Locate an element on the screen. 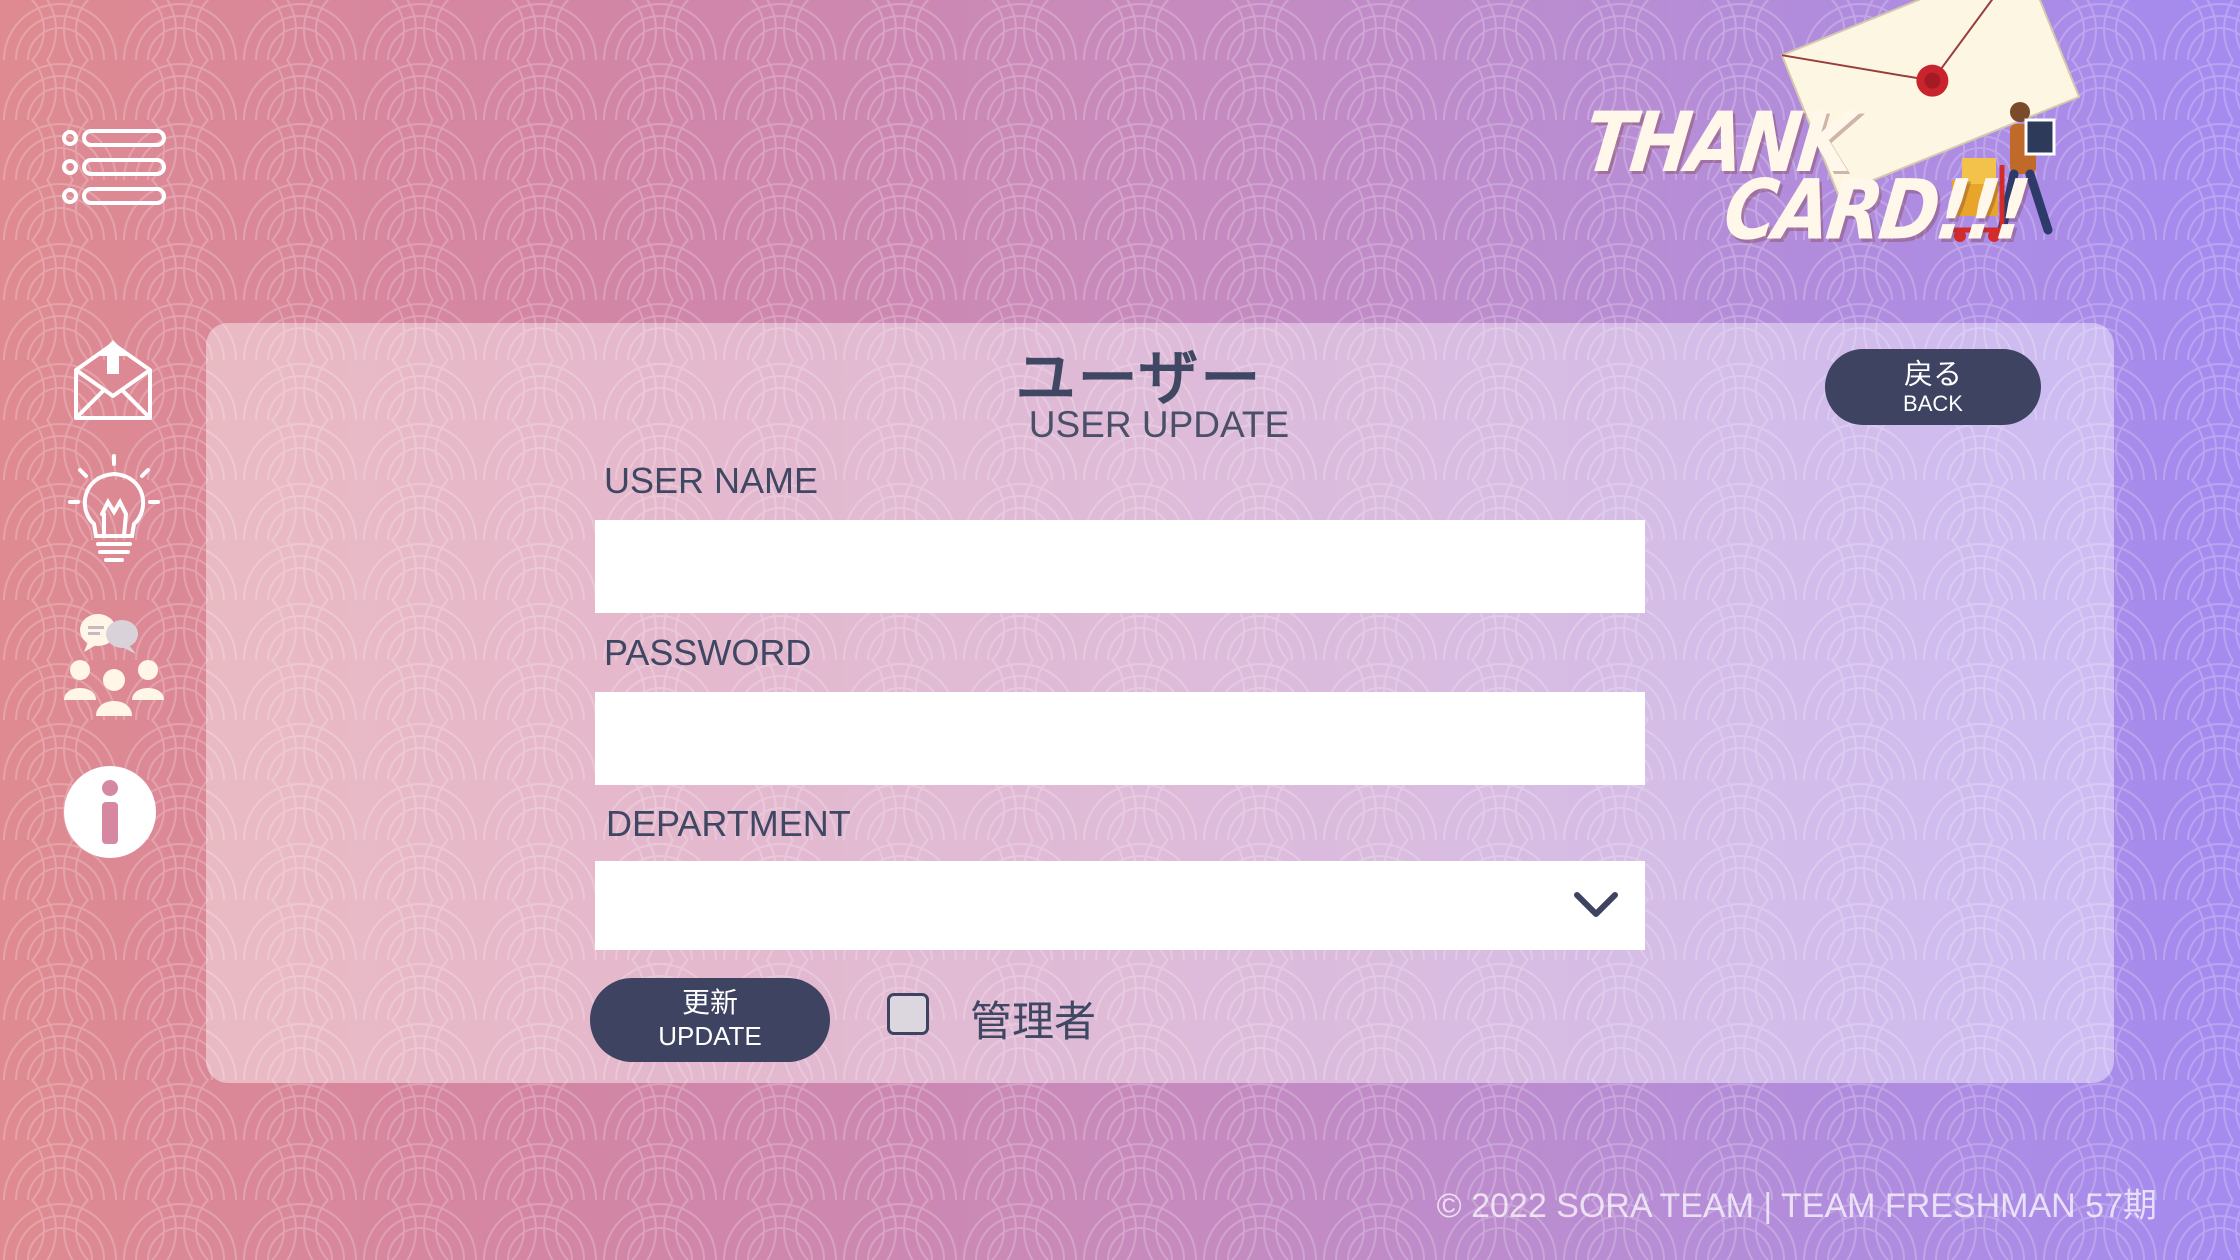  department-select is located at coordinates (1120, 905).